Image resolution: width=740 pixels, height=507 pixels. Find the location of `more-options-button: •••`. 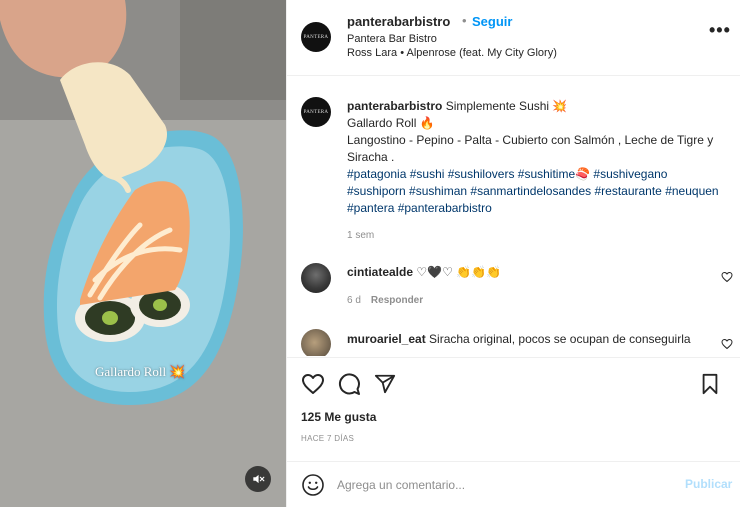

more-options-button: ••• is located at coordinates (720, 30).